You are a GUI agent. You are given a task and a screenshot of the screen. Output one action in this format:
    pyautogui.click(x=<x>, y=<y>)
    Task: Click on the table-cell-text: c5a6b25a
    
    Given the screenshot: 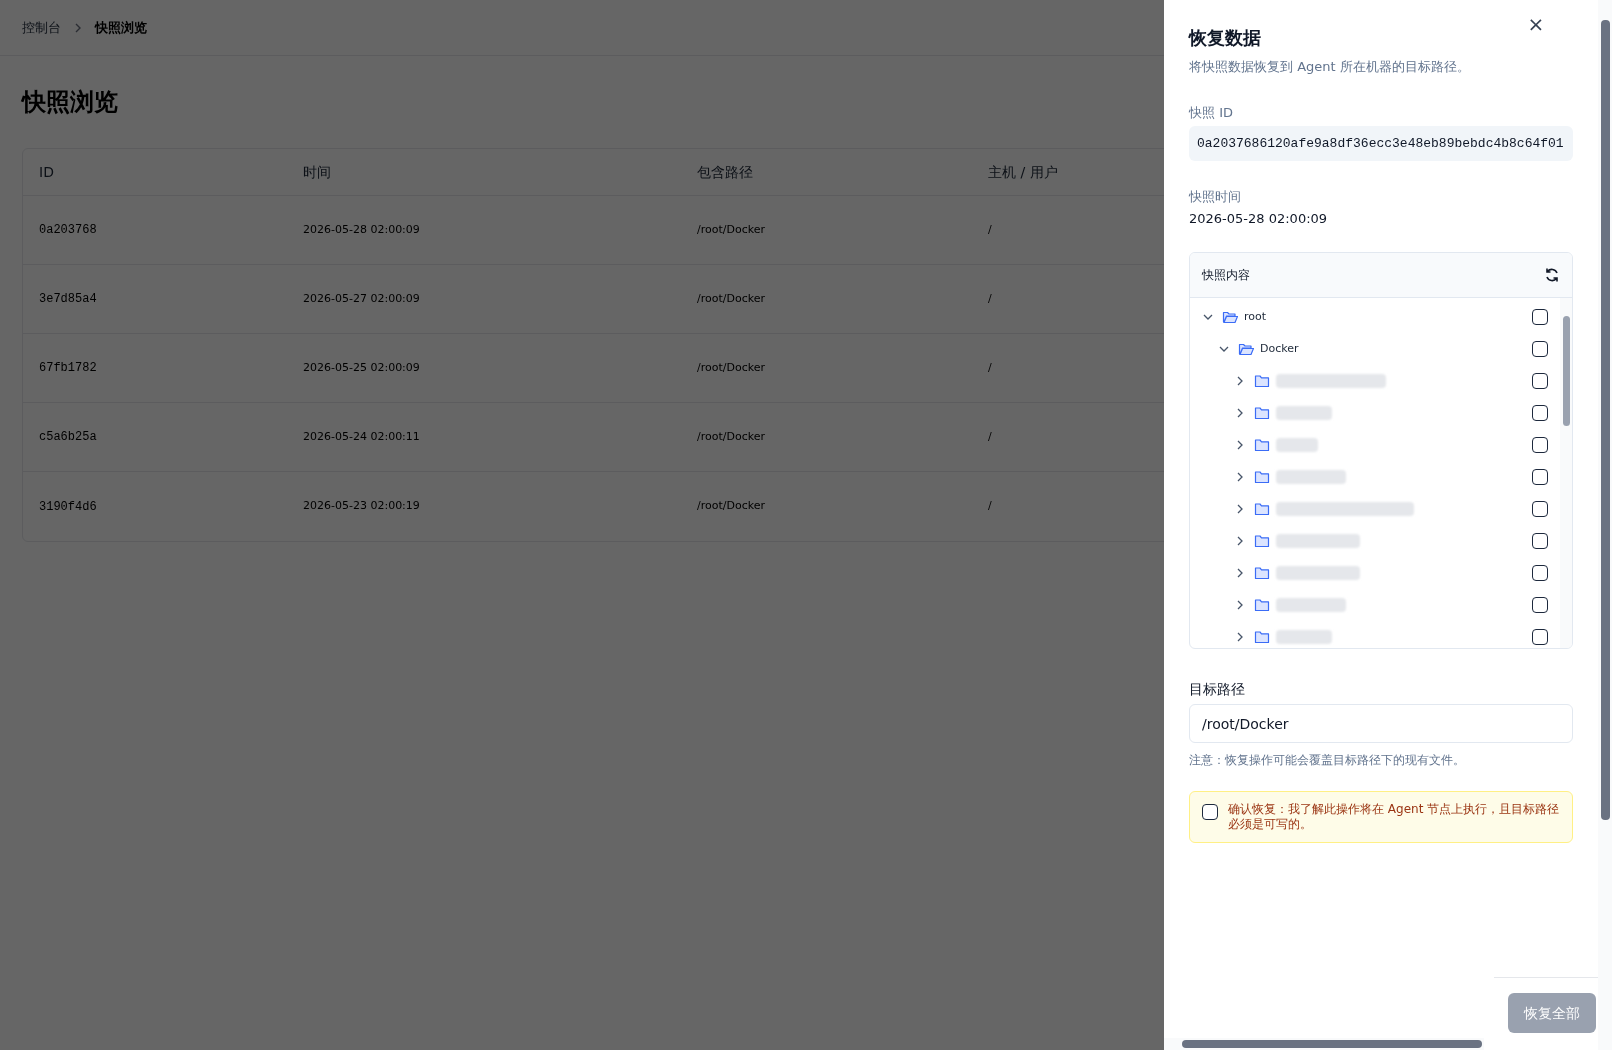 What is the action you would take?
    pyautogui.click(x=68, y=437)
    